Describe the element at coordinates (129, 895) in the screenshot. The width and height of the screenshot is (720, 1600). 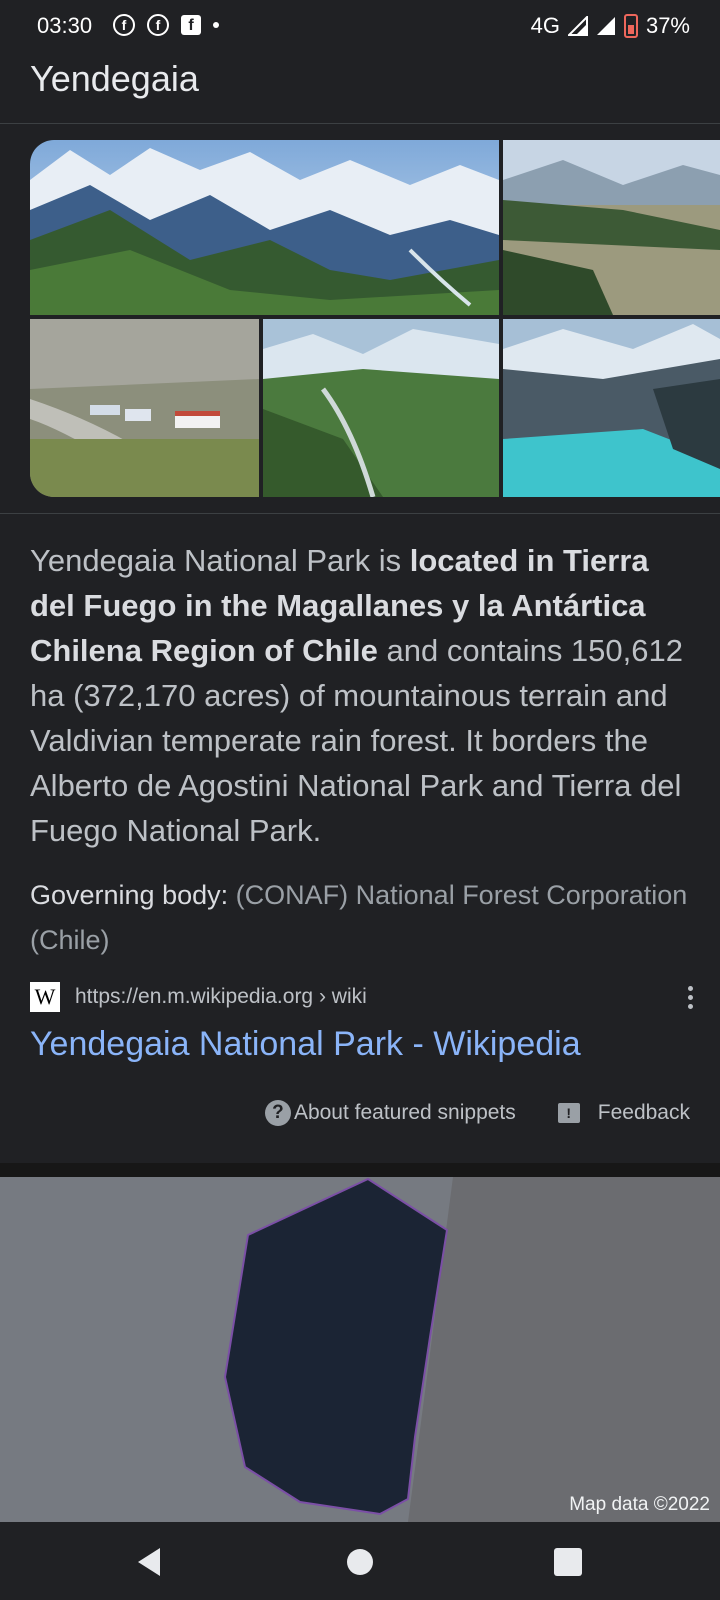
I see `governing-body-label: Governing body:` at that location.